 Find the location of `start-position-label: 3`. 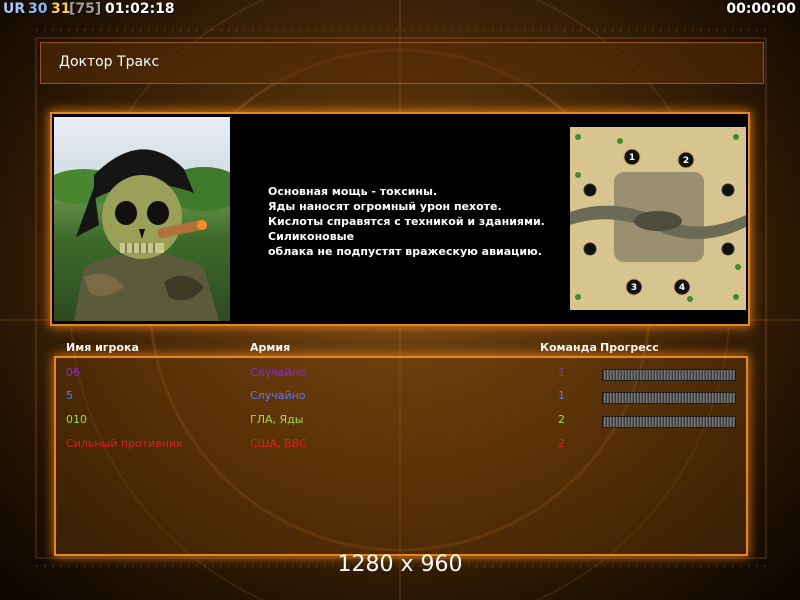

start-position-label: 3 is located at coordinates (634, 288).